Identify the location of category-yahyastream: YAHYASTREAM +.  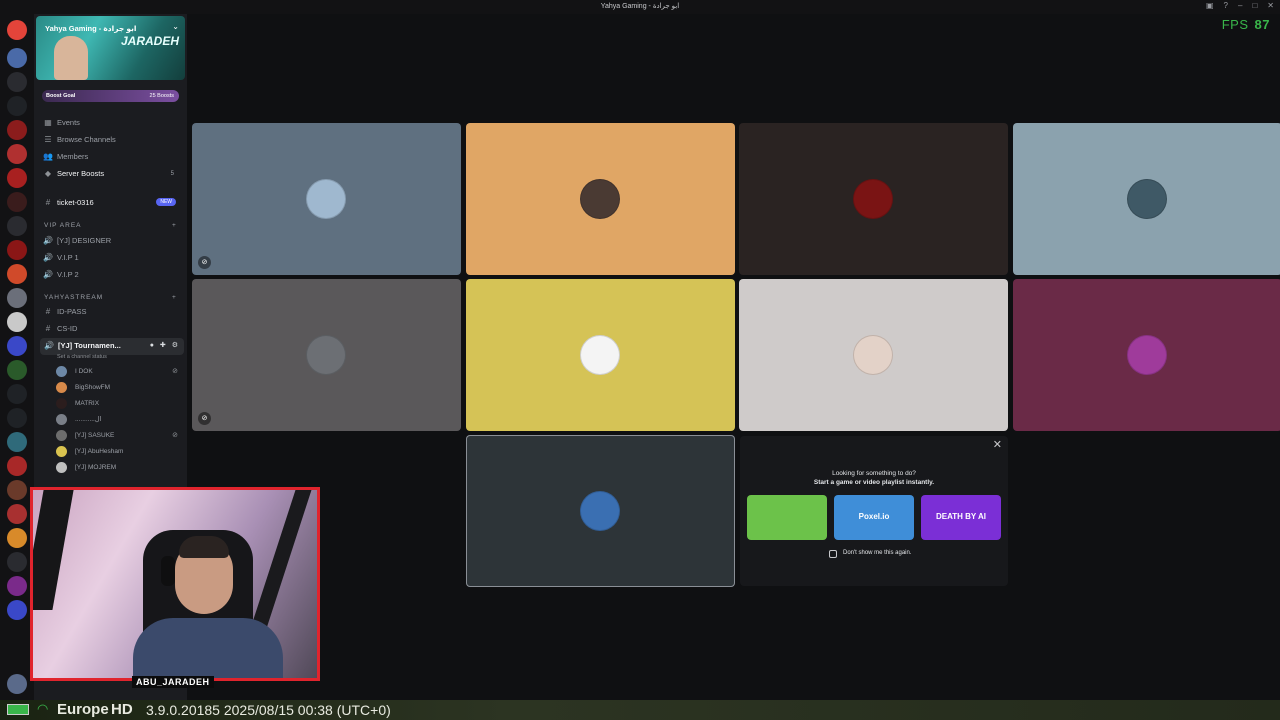
(110, 297).